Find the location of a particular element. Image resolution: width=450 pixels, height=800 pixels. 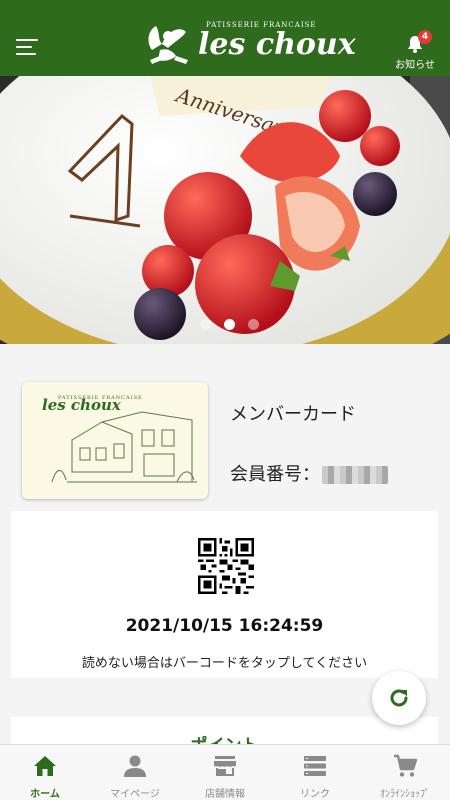

member-number-value-redacted is located at coordinates (355, 475).